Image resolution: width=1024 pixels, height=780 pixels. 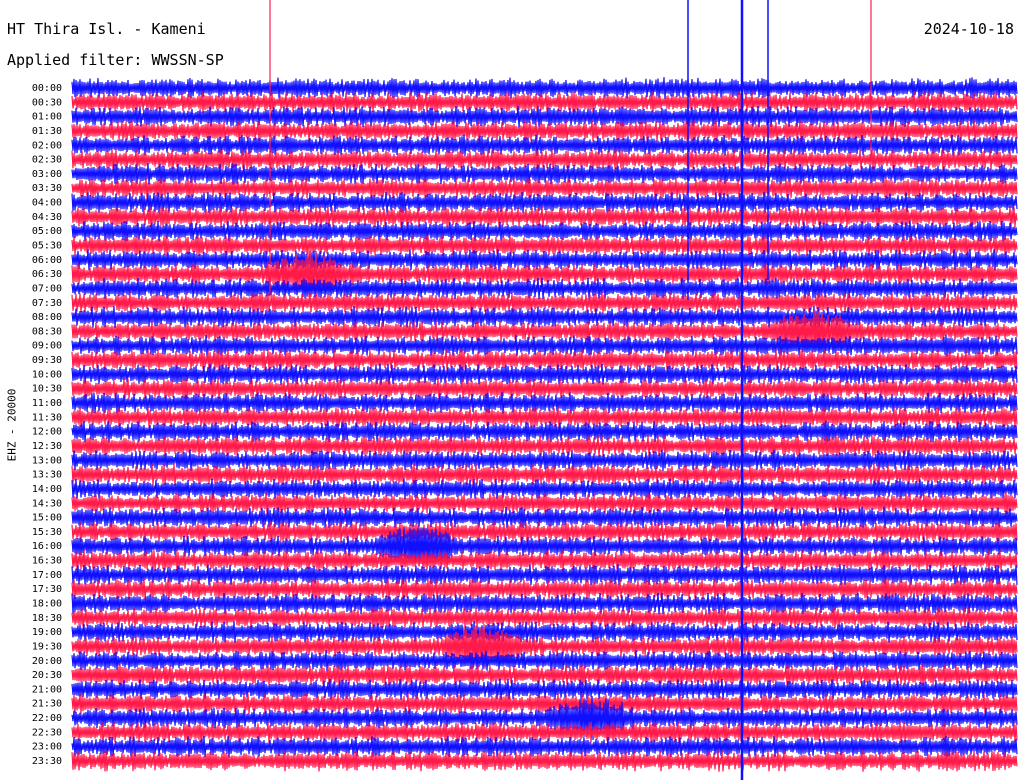 I want to click on station-title: HT Thira Isl. - Kameni, so click(x=106, y=29).